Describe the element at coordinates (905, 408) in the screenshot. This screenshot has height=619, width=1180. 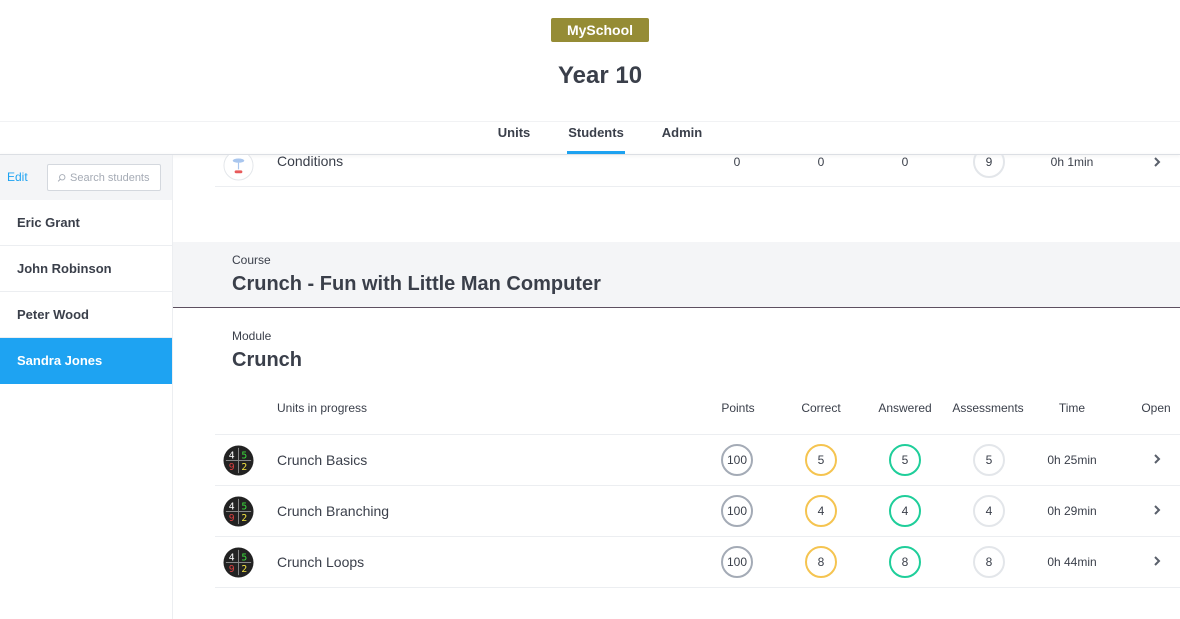
I see `answered-header: Answered` at that location.